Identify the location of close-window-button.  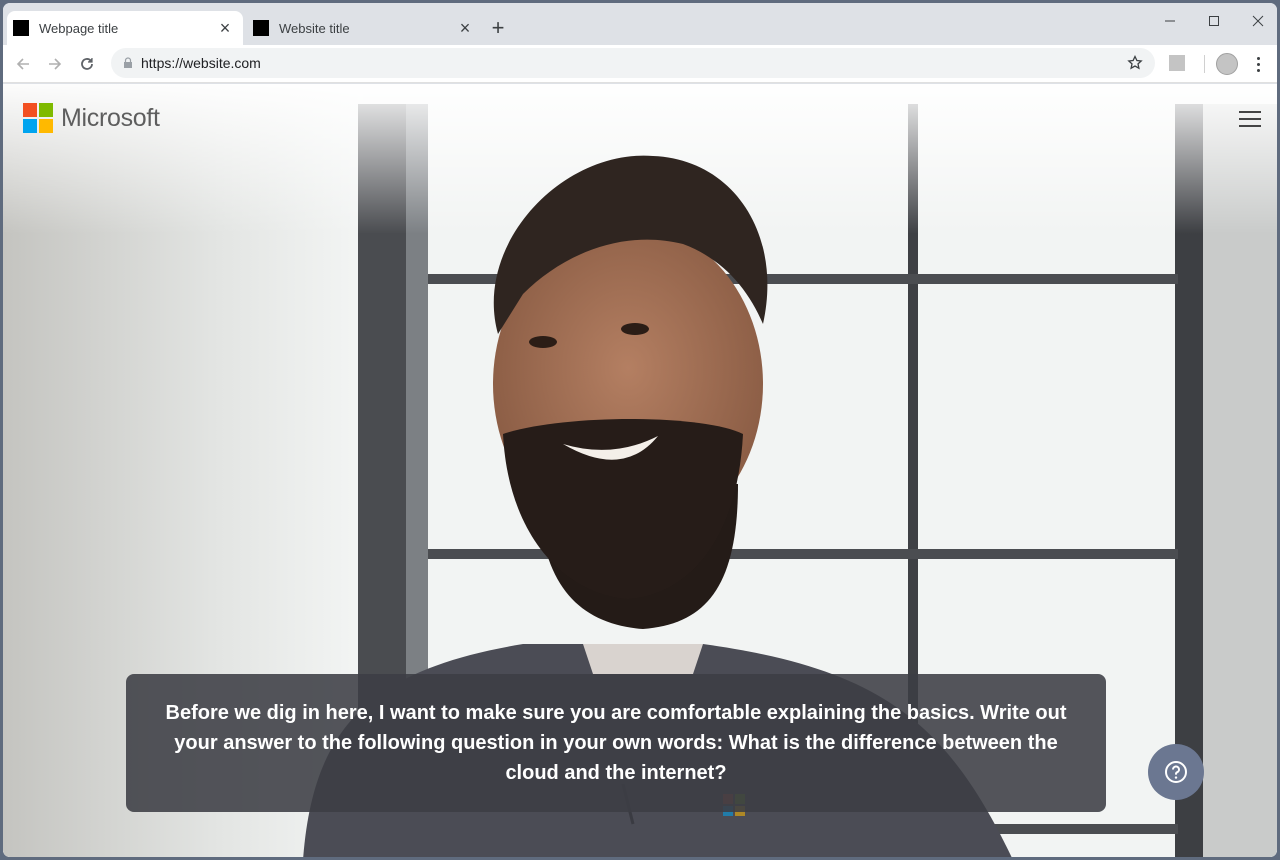
(1256, 21).